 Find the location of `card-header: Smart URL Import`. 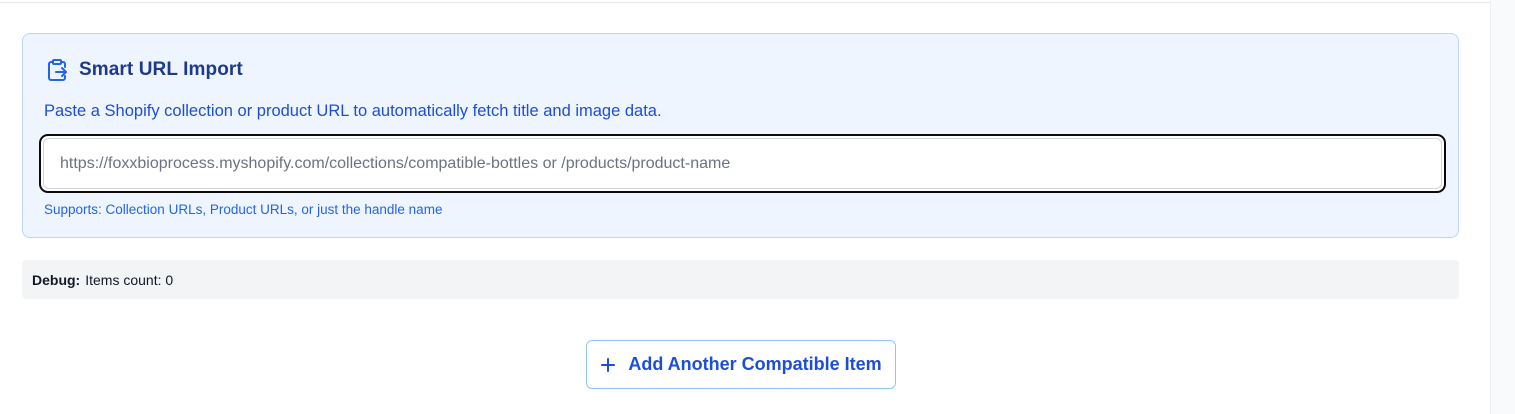

card-header: Smart URL Import is located at coordinates (144, 70).